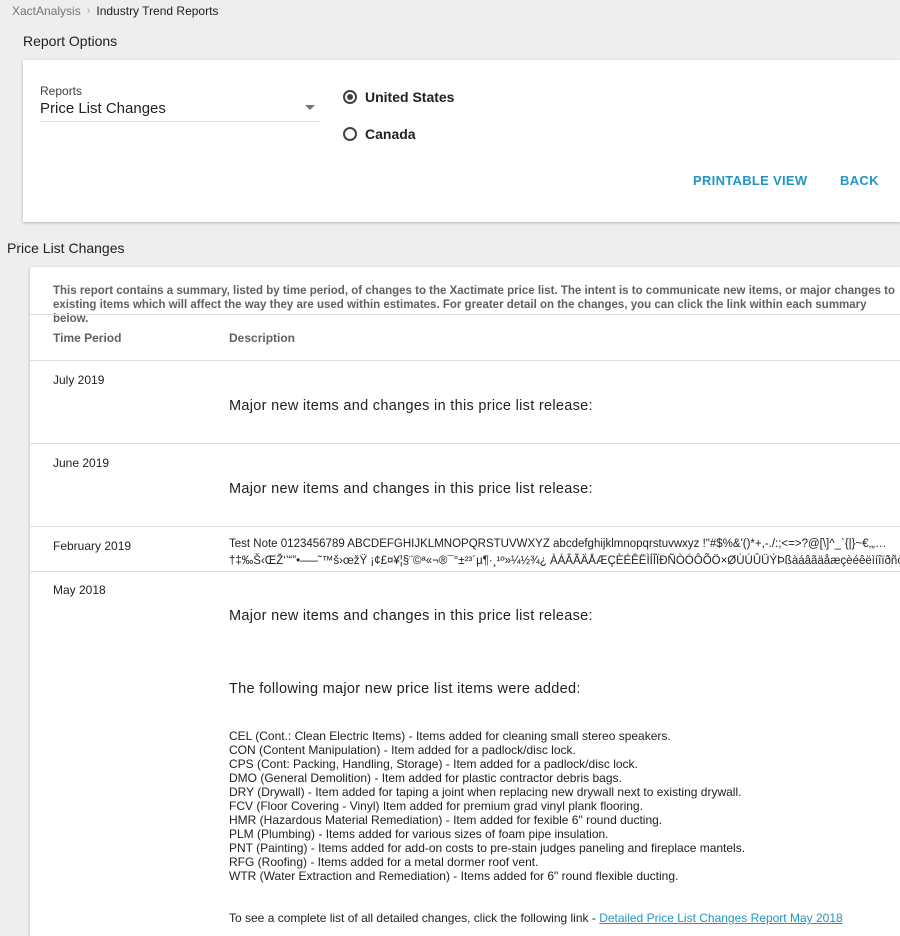 The height and width of the screenshot is (936, 900). I want to click on radio-canada: Canada, so click(379, 134).